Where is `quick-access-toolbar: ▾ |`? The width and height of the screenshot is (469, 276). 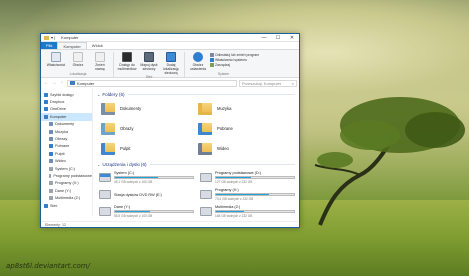 quick-access-toolbar: ▾ | is located at coordinates (53, 37).